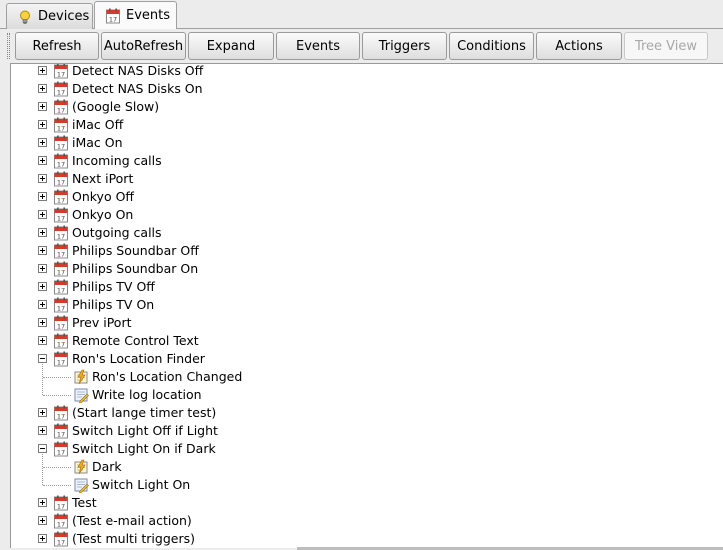  Describe the element at coordinates (367, 431) in the screenshot. I see `tree-event-row: 17 Switch Light Off if Light` at that location.